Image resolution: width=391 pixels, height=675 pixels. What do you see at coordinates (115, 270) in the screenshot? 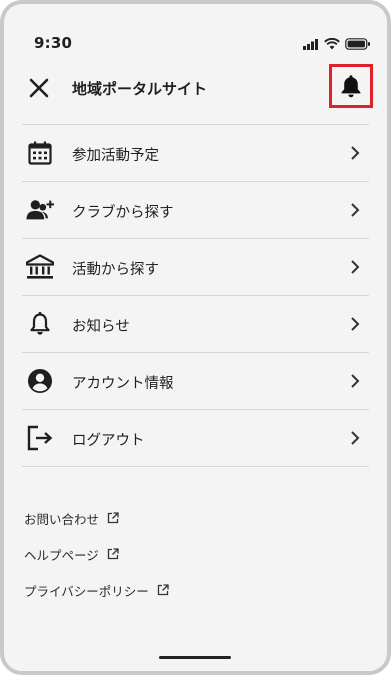
I see `menu-item-label: 活動から探す` at bounding box center [115, 270].